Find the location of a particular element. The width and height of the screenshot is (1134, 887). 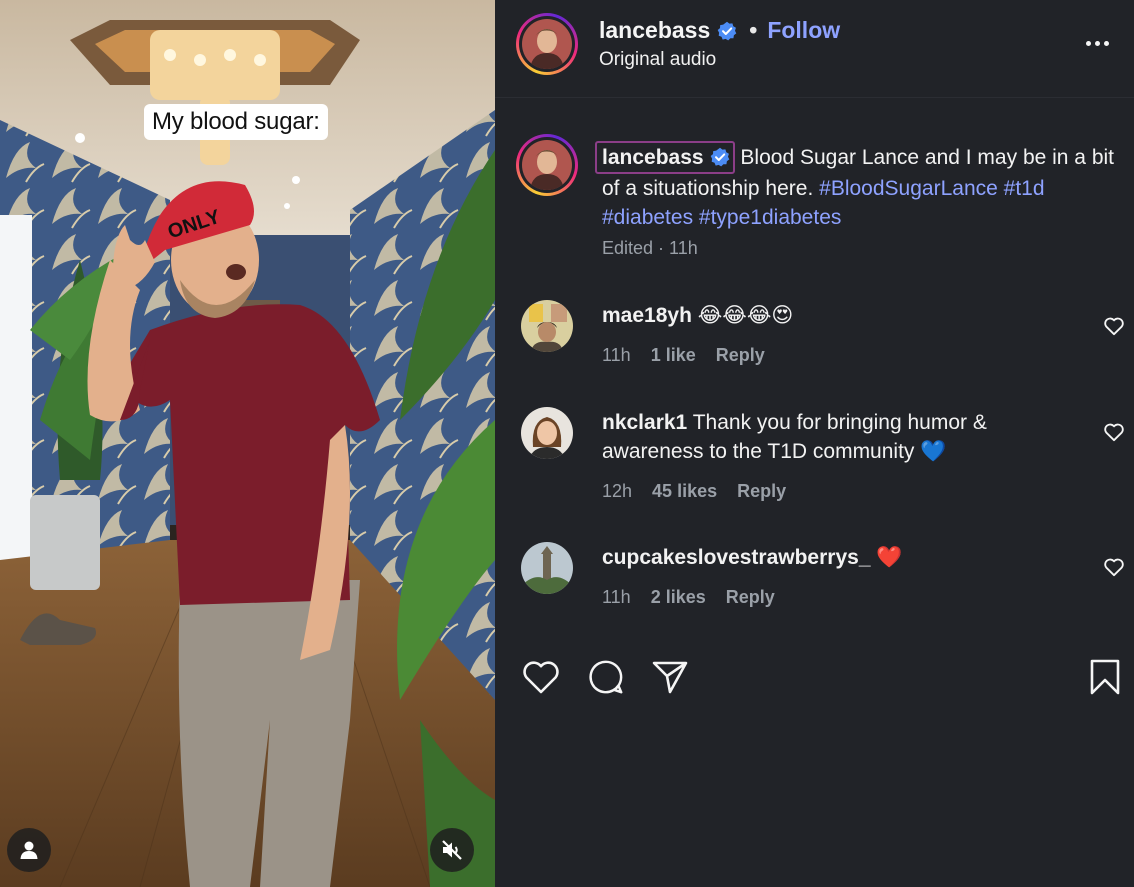

caption-username-highlight: lancebass is located at coordinates (665, 157).